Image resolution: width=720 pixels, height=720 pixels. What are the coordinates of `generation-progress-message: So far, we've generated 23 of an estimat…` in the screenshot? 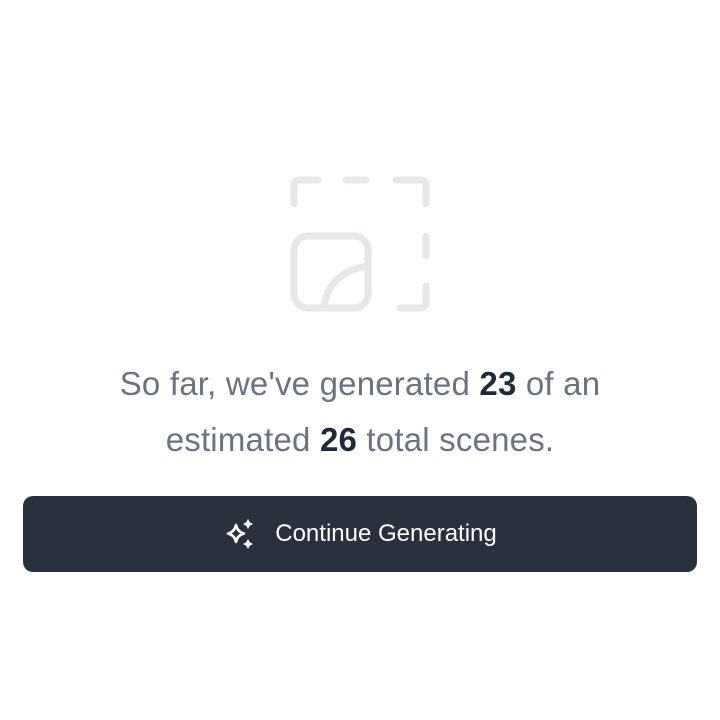 It's located at (360, 412).